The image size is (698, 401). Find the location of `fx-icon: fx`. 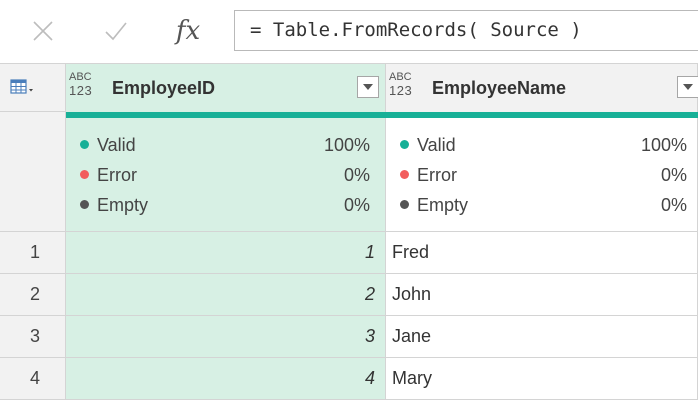

fx-icon: fx is located at coordinates (188, 31).